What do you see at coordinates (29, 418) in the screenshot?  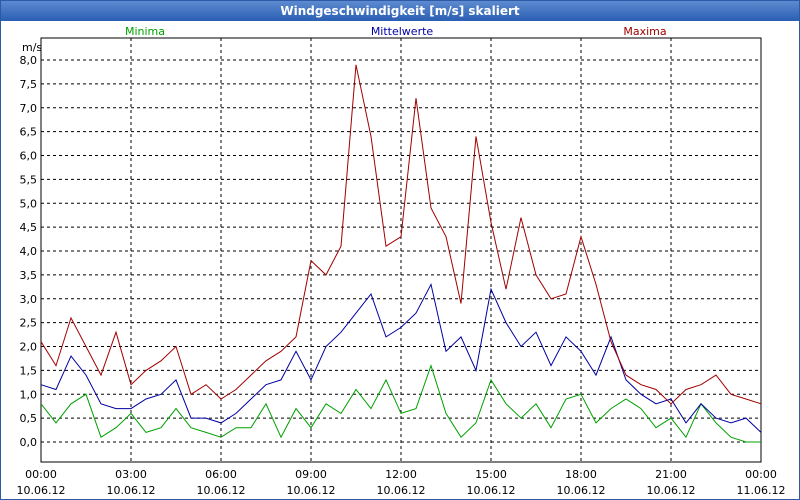 I see `y-tick-label: 0,5` at bounding box center [29, 418].